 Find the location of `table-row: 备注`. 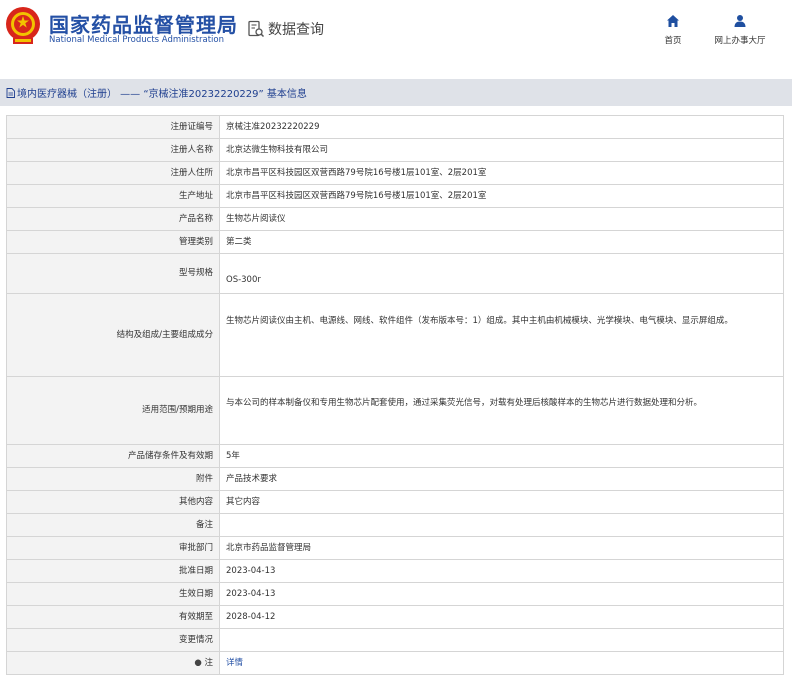

table-row: 备注 is located at coordinates (395, 525).